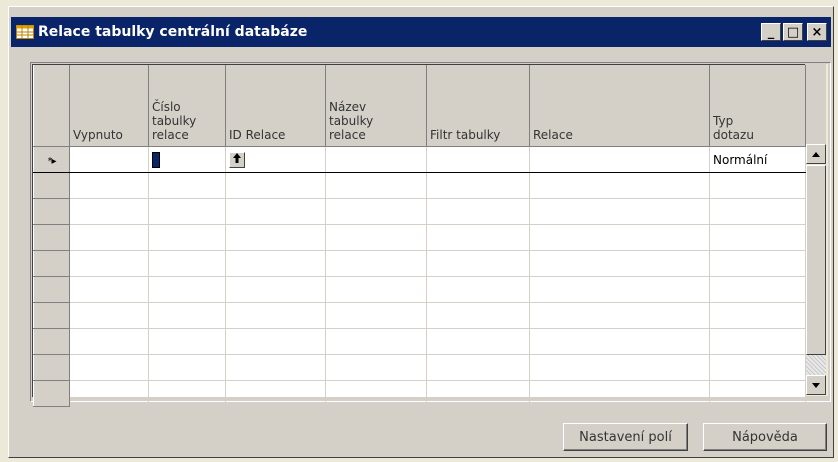 Image resolution: width=838 pixels, height=462 pixels. I want to click on field-settings-button: Nastavení polí, so click(625, 437).